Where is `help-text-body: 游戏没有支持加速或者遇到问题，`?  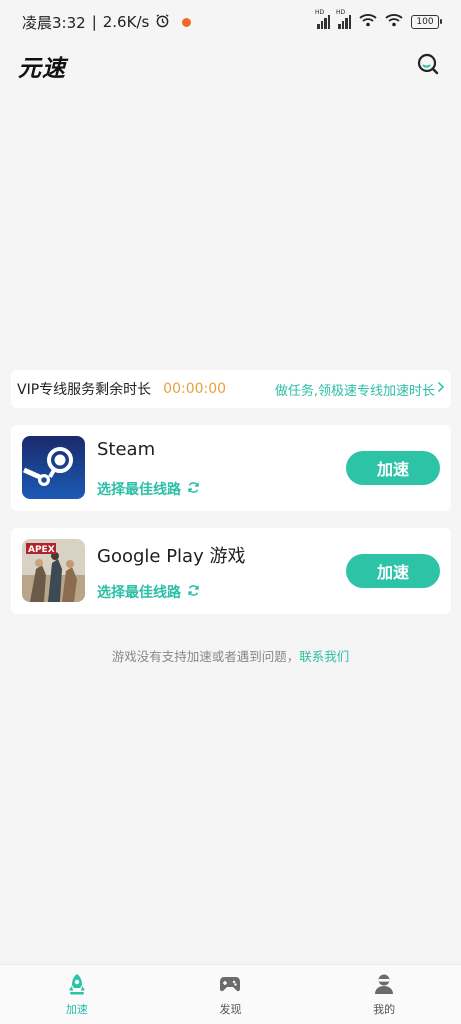 help-text-body: 游戏没有支持加速或者遇到问题， is located at coordinates (205, 656).